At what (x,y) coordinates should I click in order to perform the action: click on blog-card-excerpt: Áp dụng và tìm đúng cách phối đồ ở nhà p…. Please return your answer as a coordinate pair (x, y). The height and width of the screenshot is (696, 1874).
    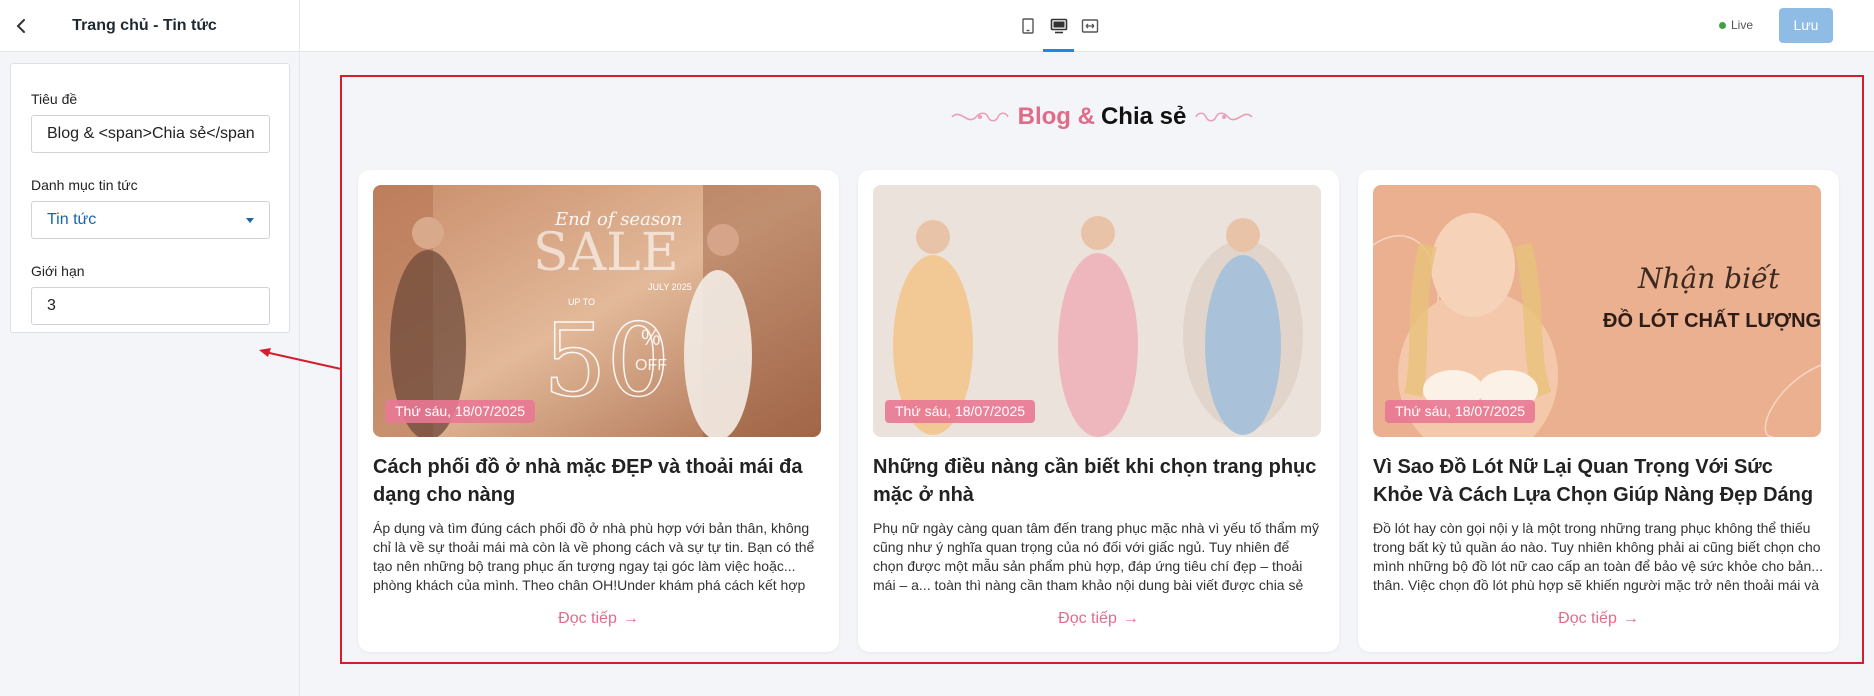
    Looking at the image, I should click on (594, 556).